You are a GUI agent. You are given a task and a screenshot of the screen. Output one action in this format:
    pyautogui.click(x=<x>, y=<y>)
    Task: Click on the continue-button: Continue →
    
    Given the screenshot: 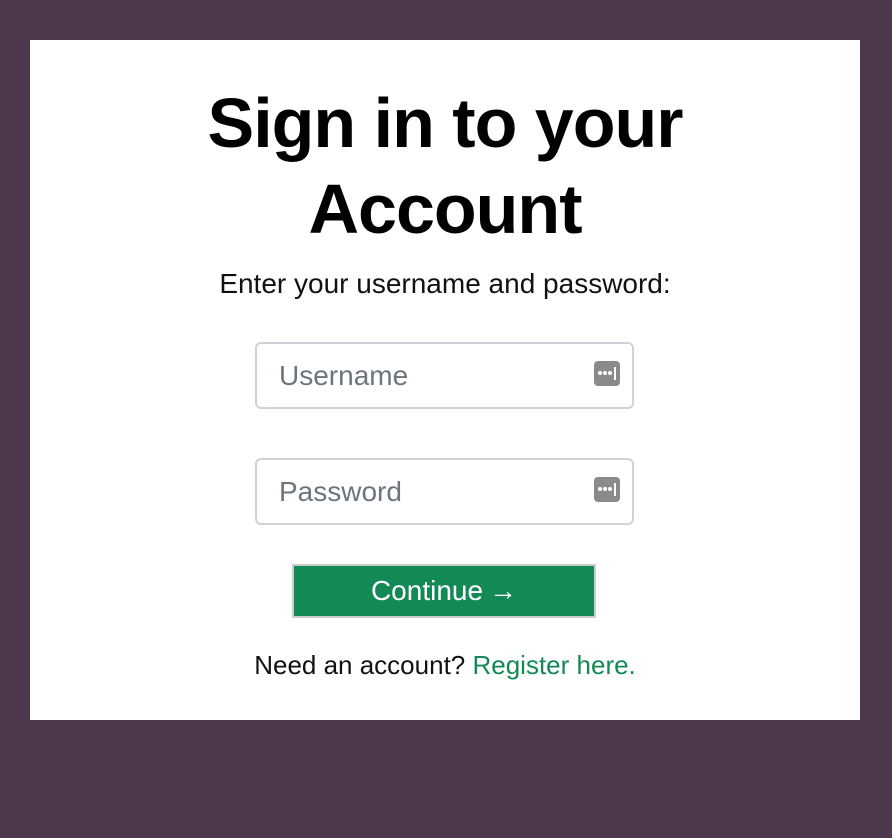 What is the action you would take?
    pyautogui.click(x=444, y=591)
    